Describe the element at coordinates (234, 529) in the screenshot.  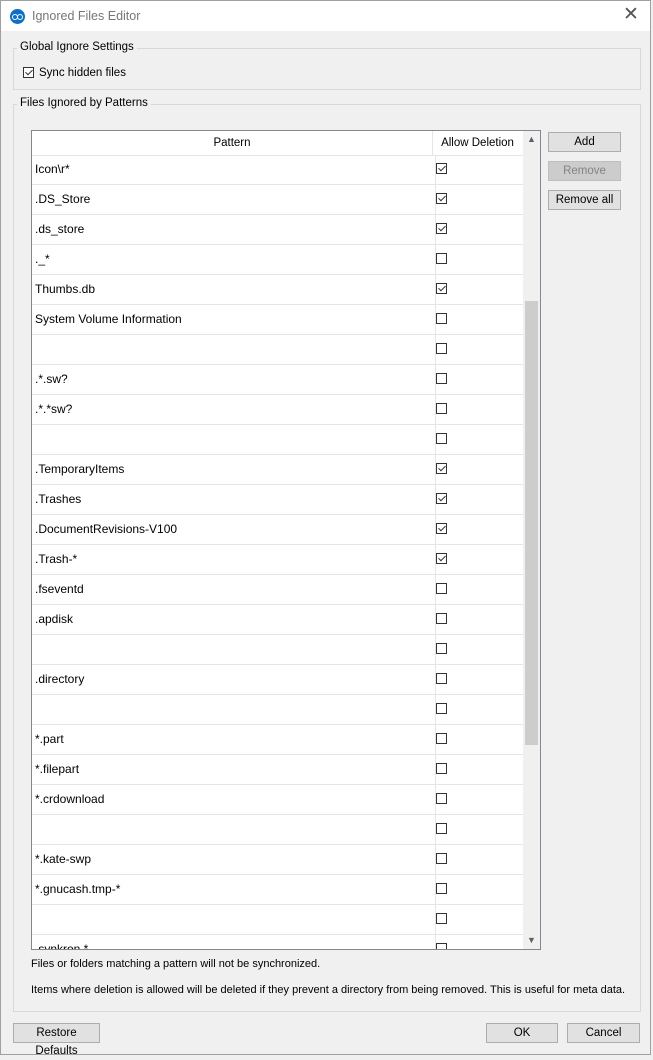
I see `pattern-cell: .DocumentRevisions-V100` at that location.